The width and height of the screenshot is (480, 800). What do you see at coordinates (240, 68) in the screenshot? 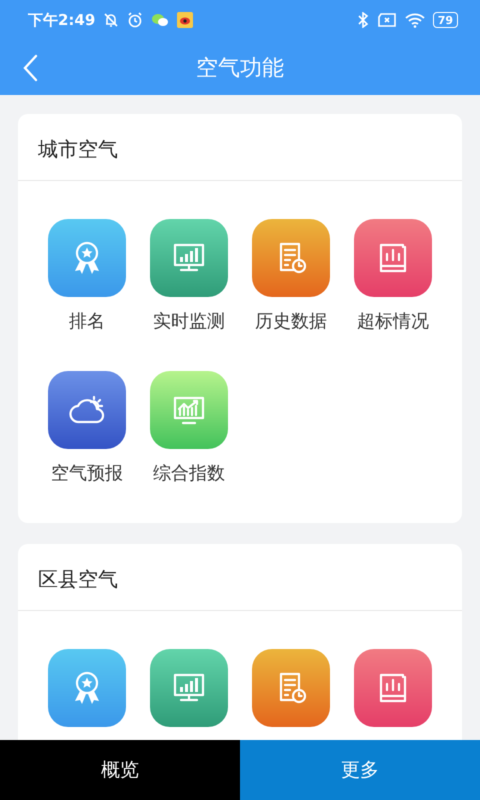
I see `page-title: 空气功能` at bounding box center [240, 68].